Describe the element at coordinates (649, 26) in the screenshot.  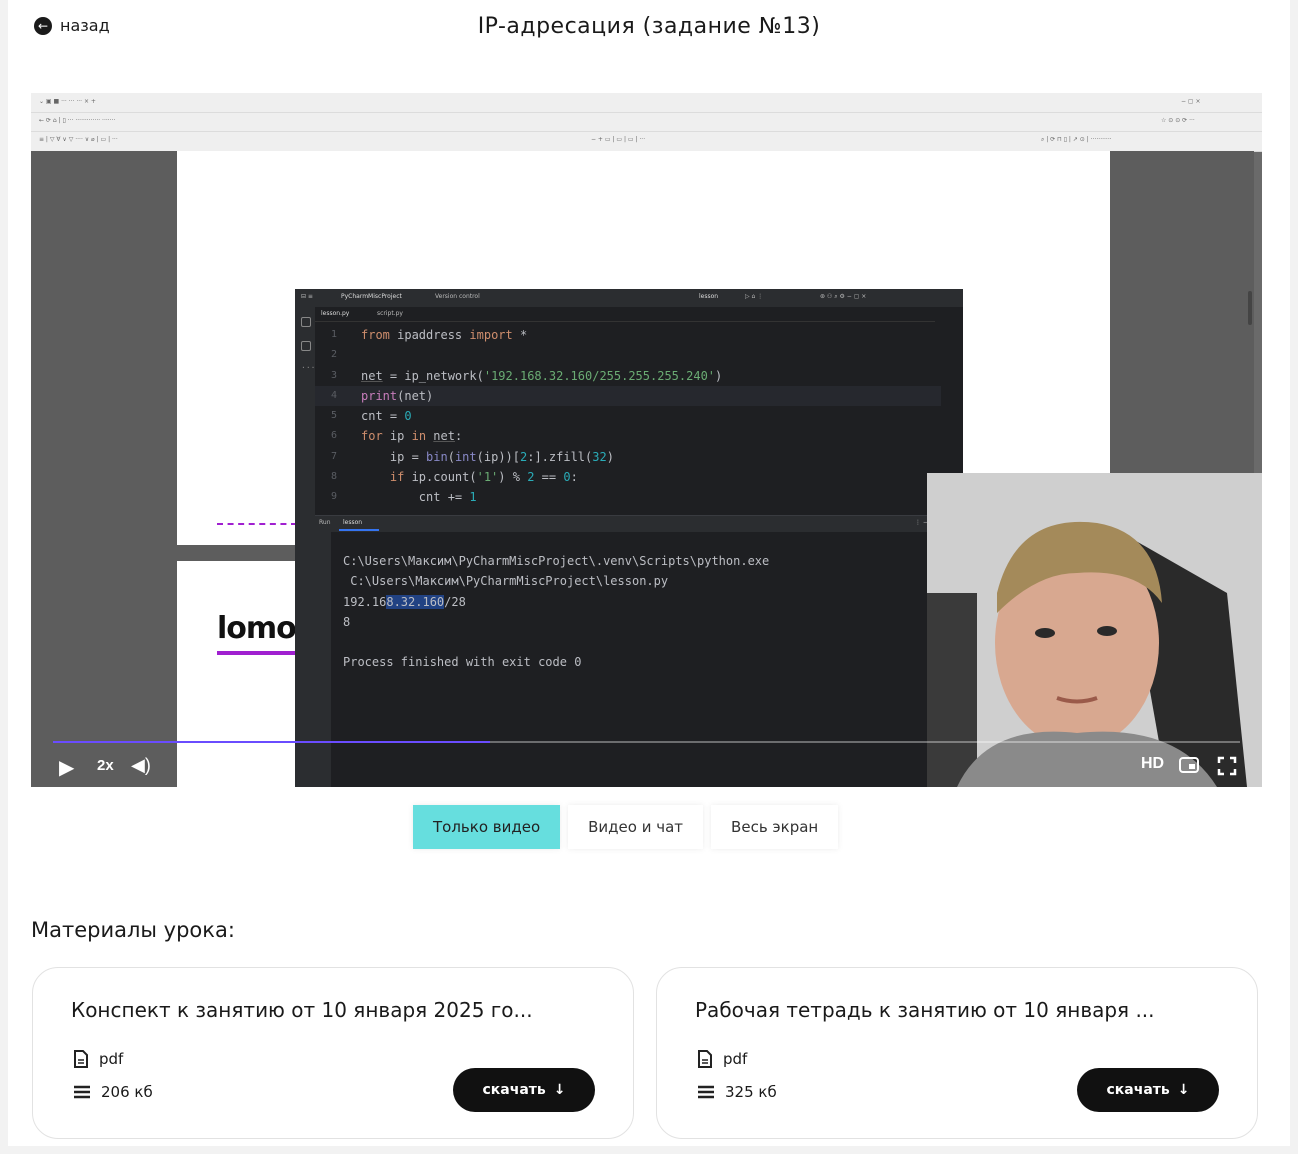
I see `page-title: IP-адресация (задание №13)` at that location.